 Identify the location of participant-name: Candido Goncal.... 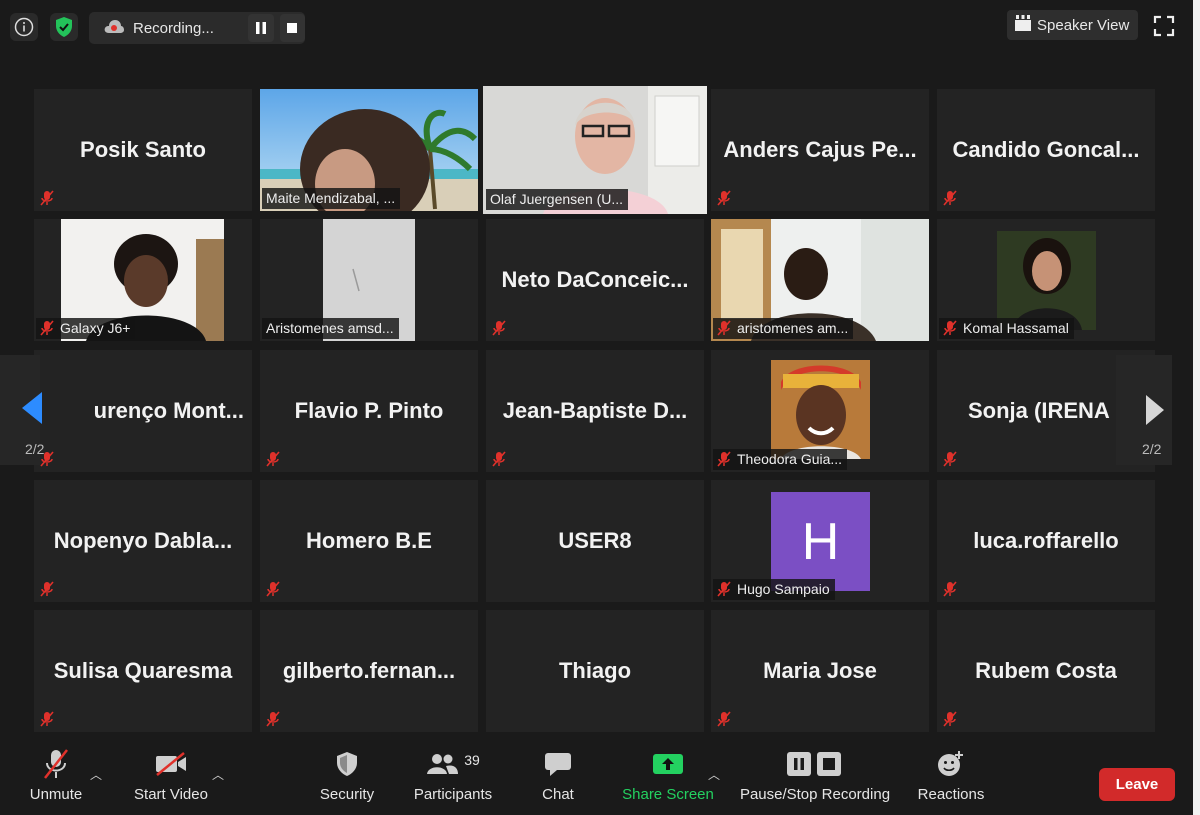
(1046, 149).